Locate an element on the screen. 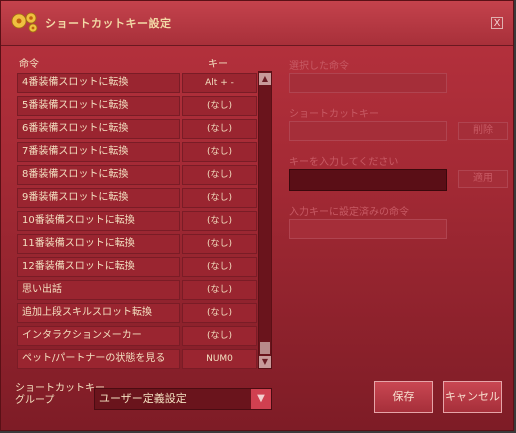 This screenshot has width=516, height=433. list-item: 11番装備スロットに転換 (なし) is located at coordinates (137, 244).